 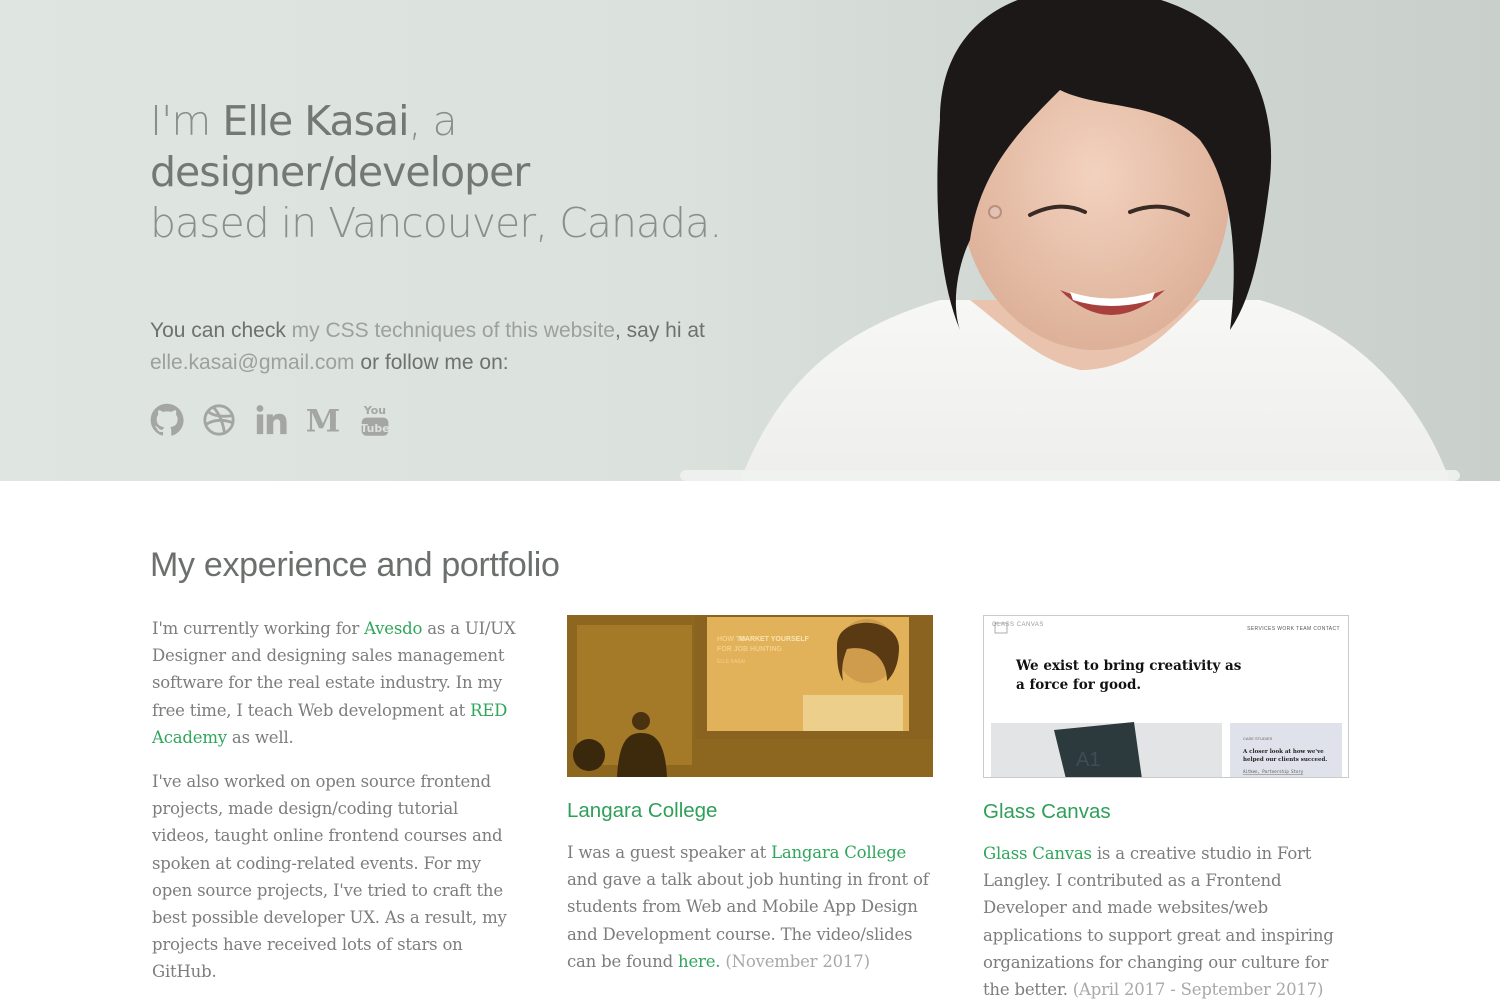 I want to click on linkedin-icon, so click(x=271, y=420).